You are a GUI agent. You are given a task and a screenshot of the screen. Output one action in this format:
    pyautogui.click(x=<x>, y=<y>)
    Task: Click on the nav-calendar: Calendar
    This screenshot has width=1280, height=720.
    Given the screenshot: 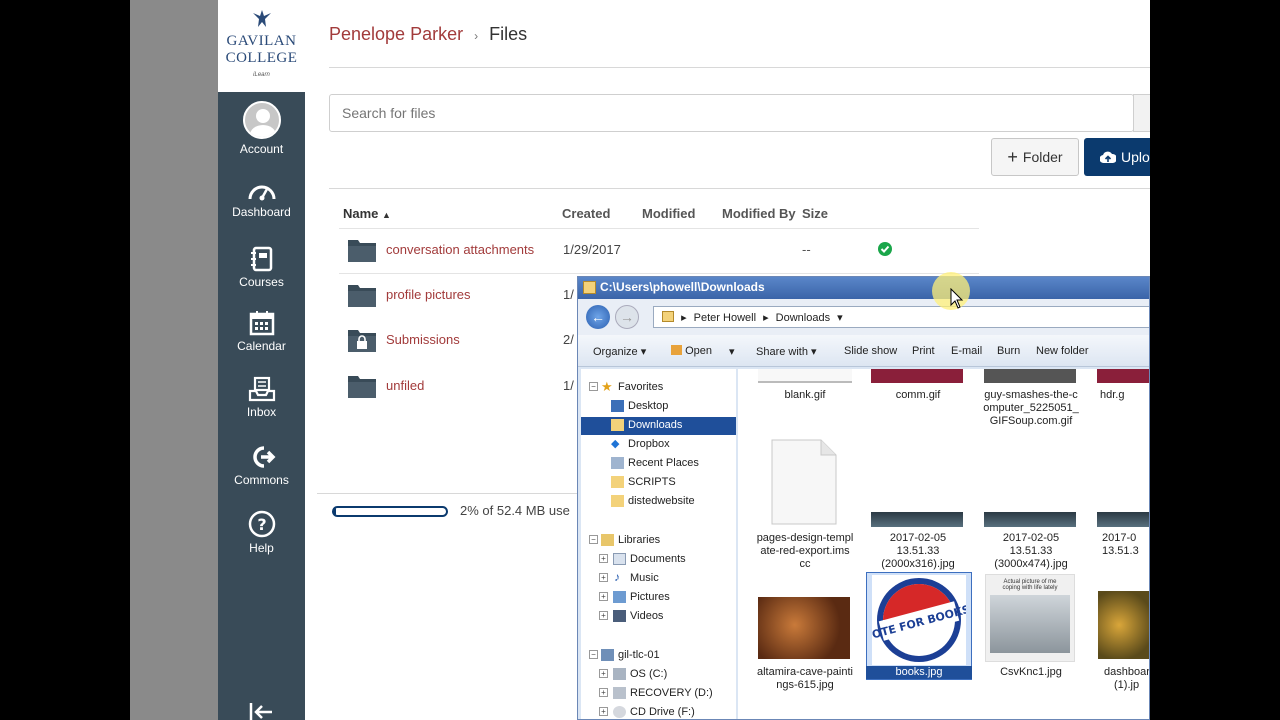 What is the action you would take?
    pyautogui.click(x=261, y=331)
    